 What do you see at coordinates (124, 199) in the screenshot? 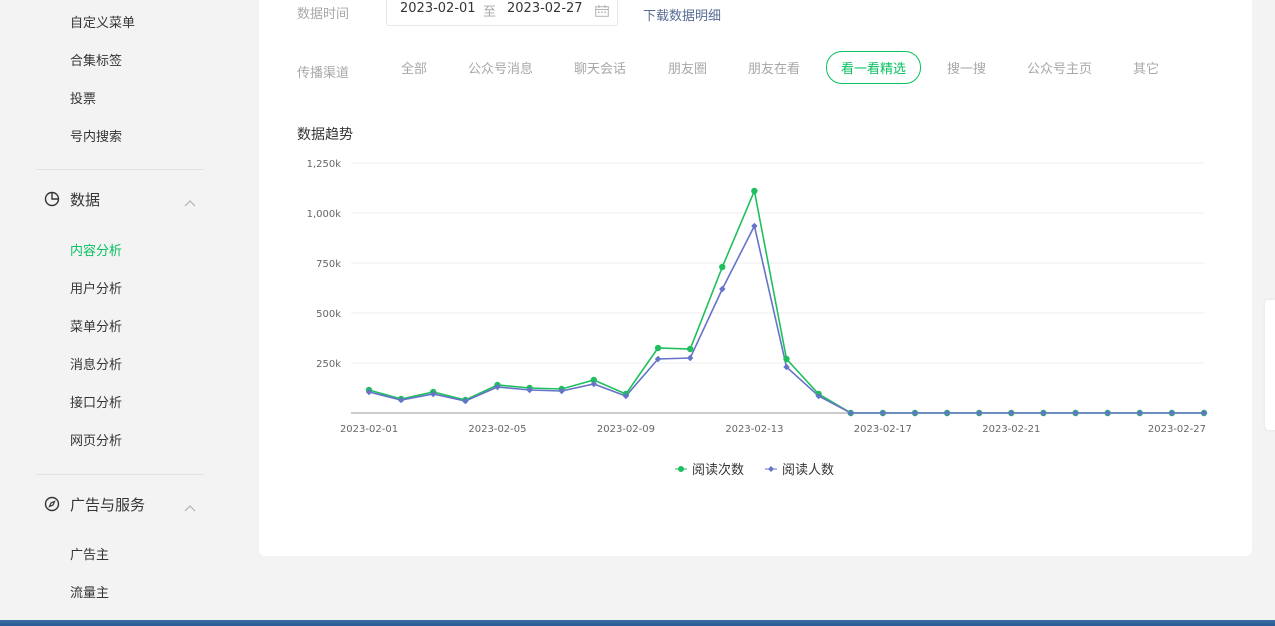
I see `sidebar-section-data: 数据` at bounding box center [124, 199].